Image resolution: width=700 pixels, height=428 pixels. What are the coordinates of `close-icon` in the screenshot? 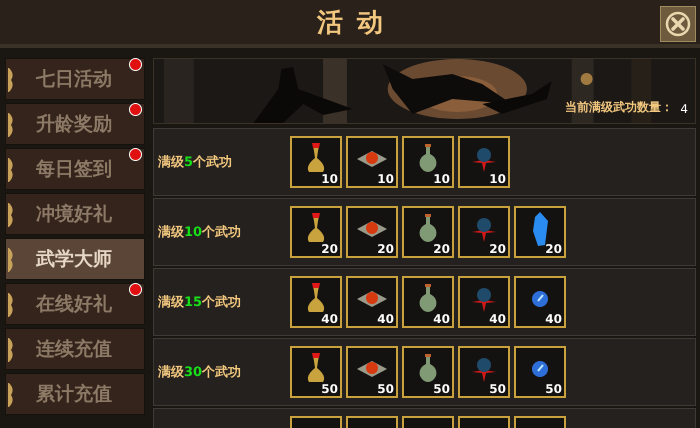 It's located at (678, 24).